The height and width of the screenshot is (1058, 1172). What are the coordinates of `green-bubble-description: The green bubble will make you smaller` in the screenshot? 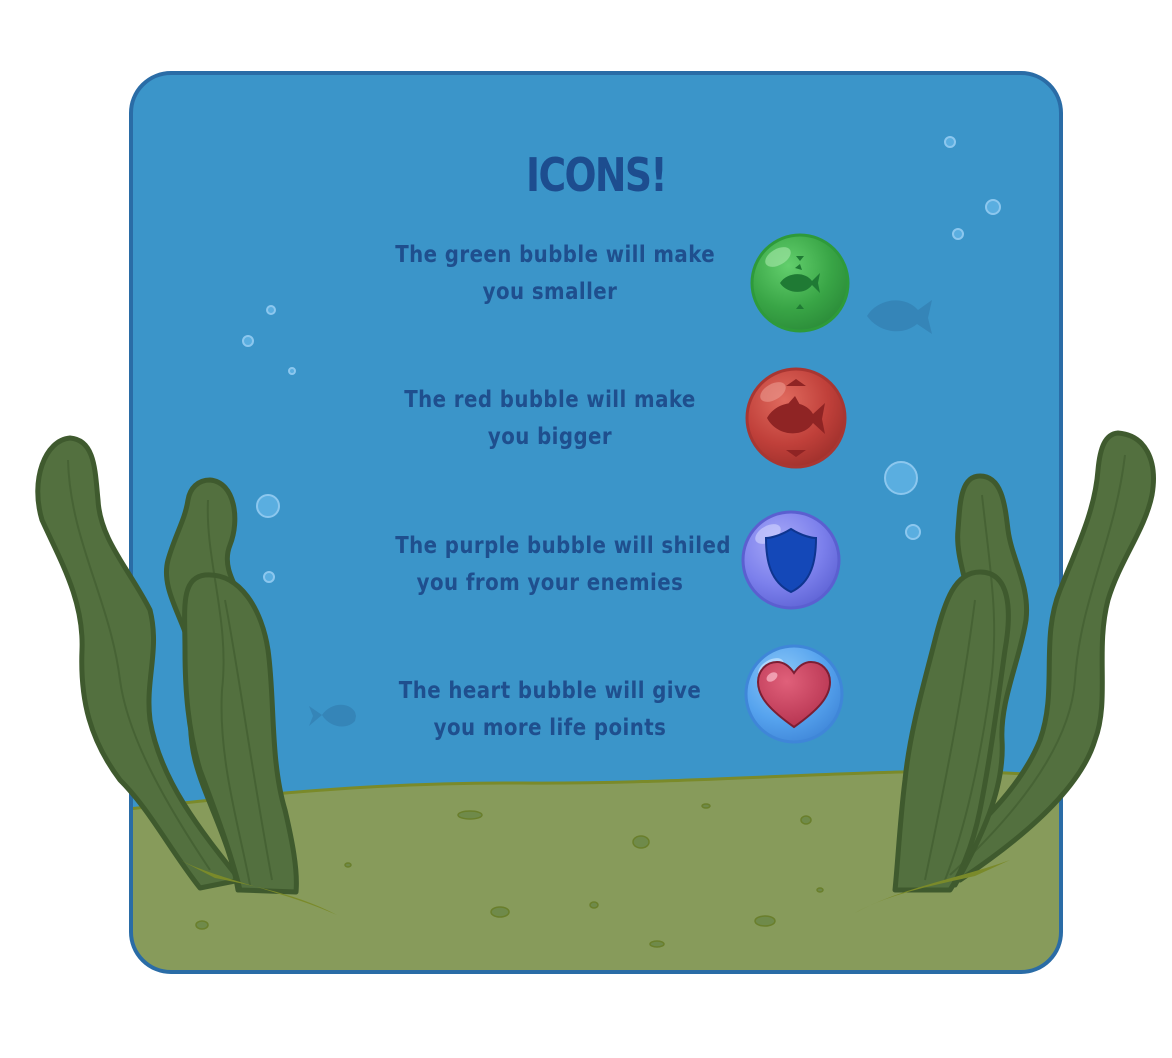 It's located at (550, 274).